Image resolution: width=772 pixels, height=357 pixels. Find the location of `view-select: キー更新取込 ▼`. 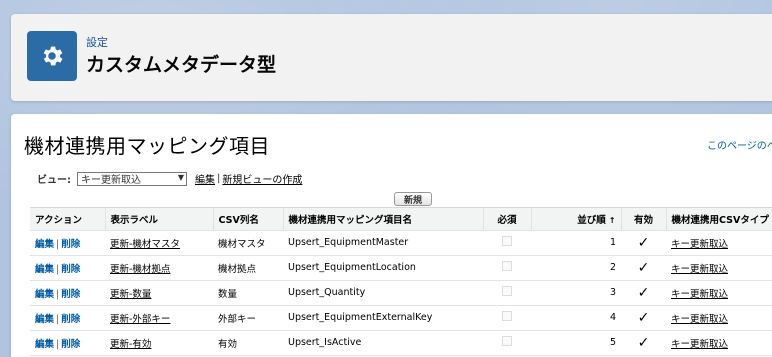

view-select: キー更新取込 ▼ is located at coordinates (132, 178).